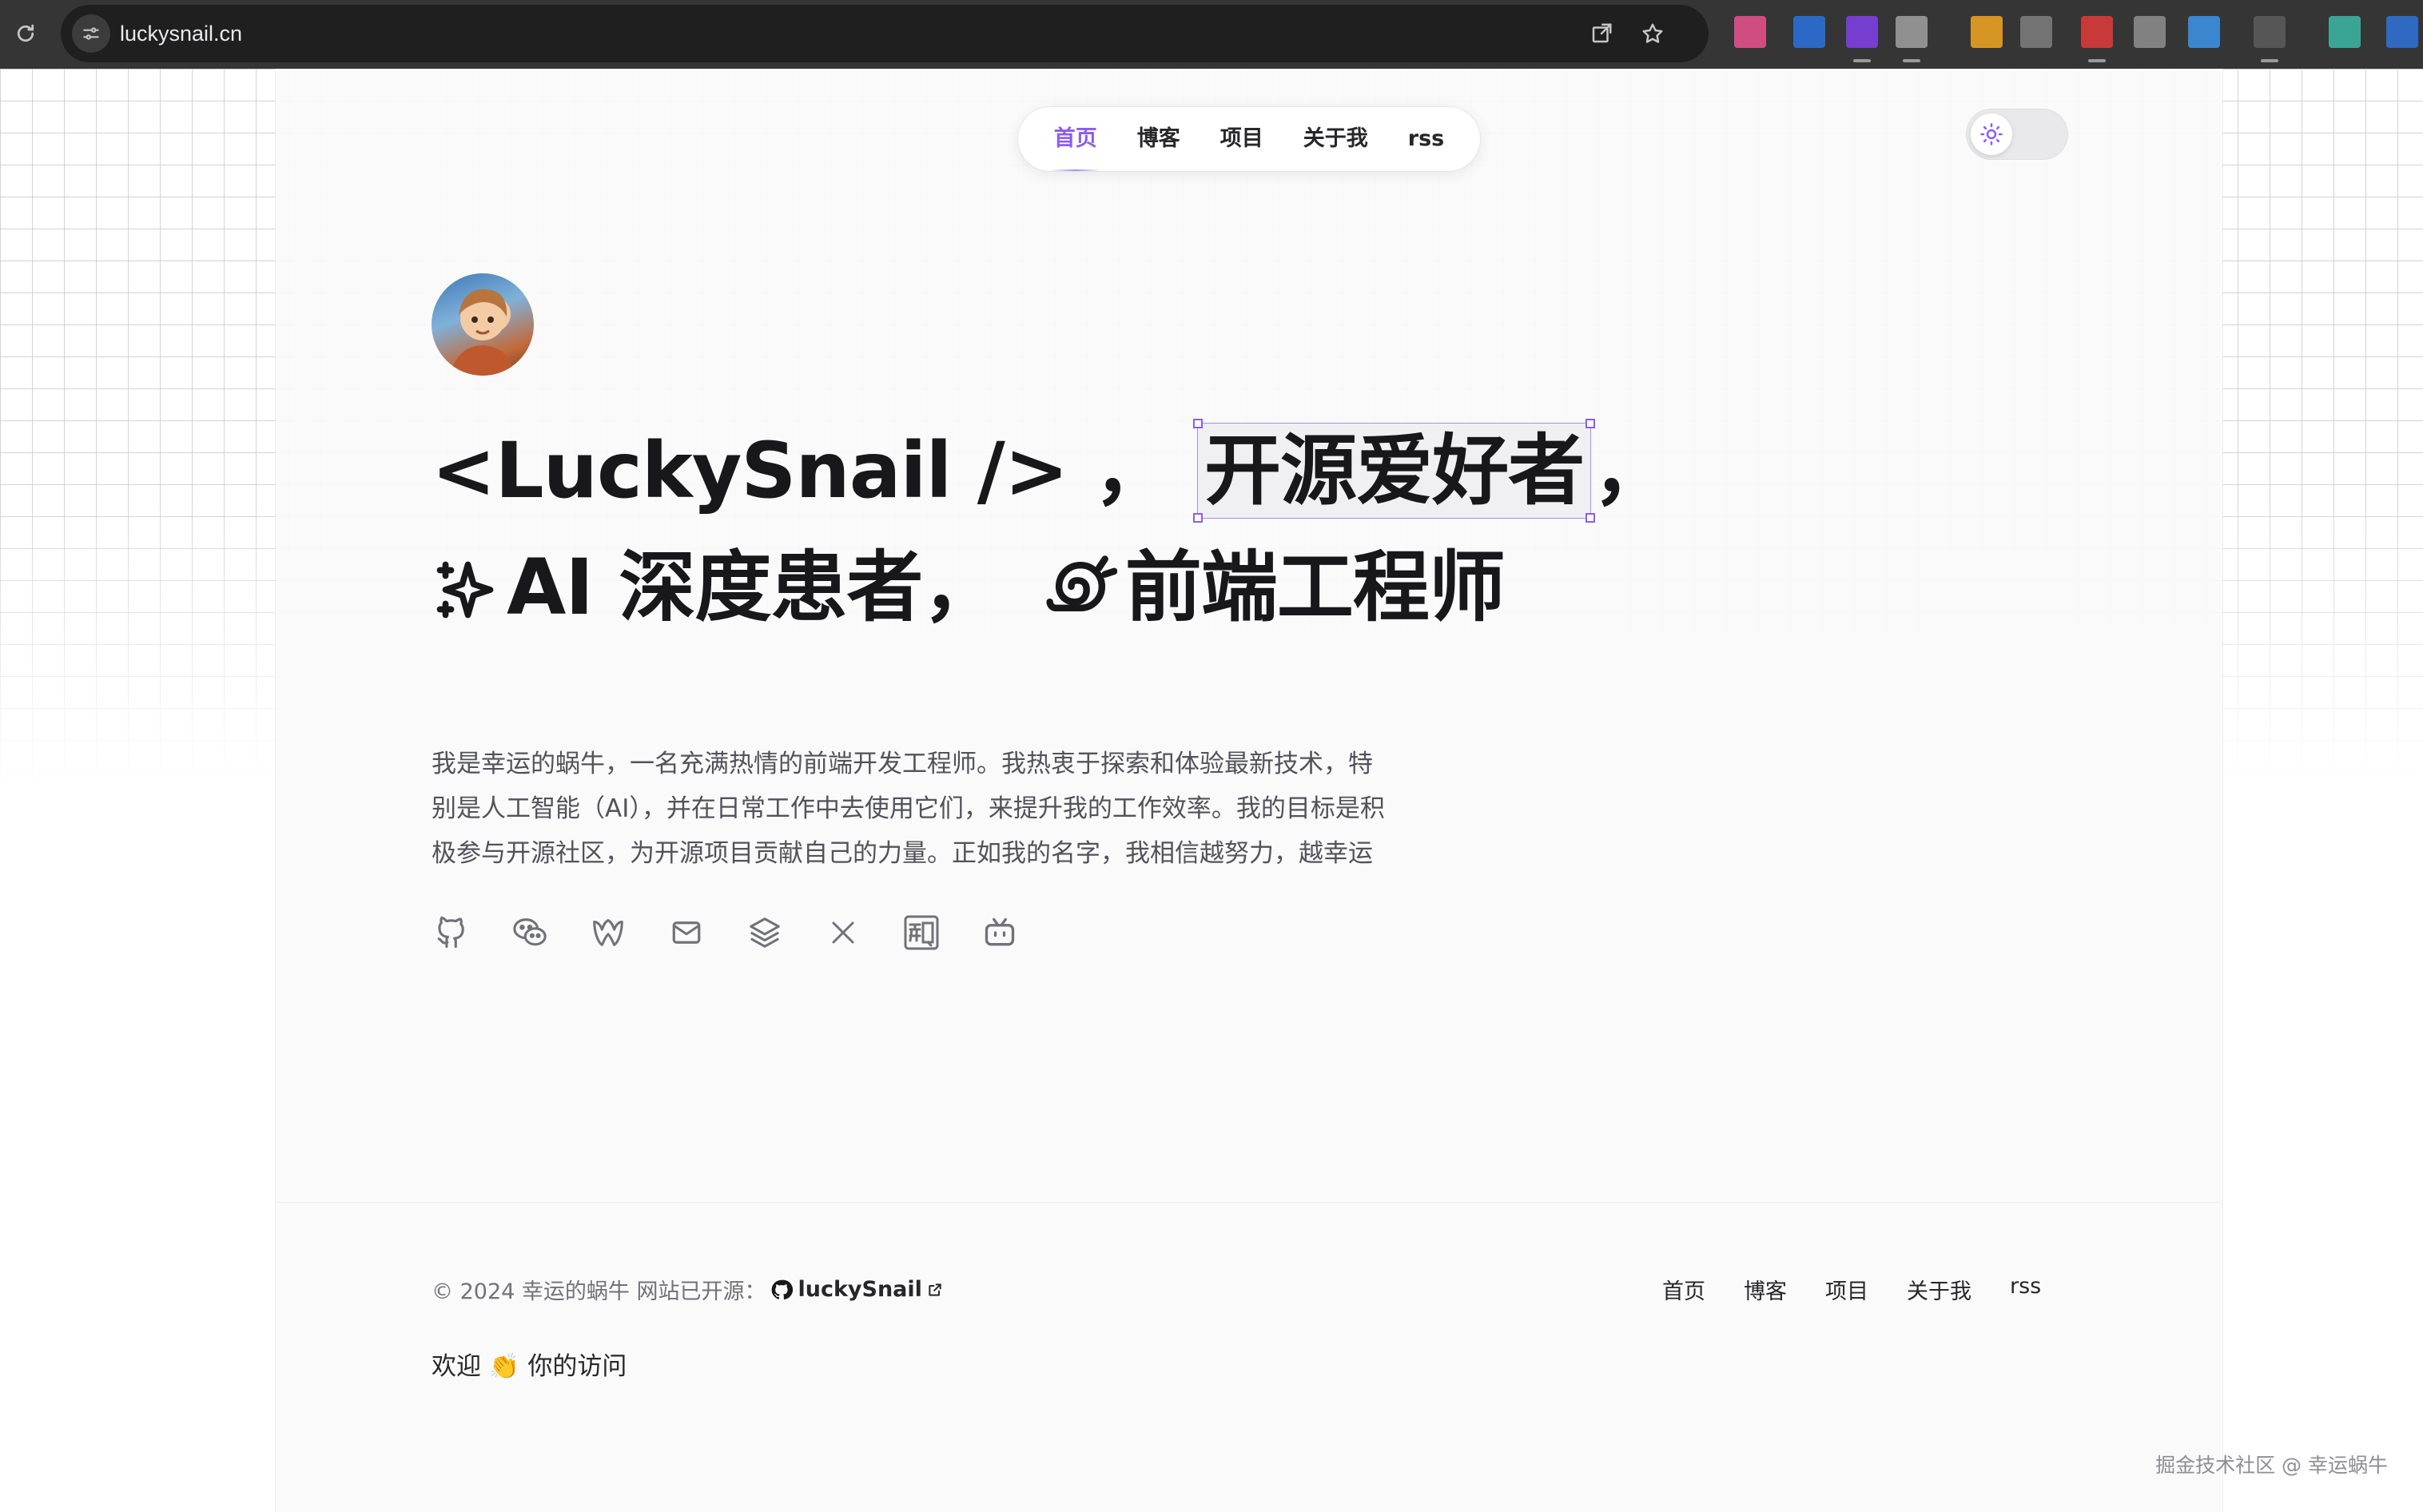 This screenshot has height=1512, width=2423. Describe the element at coordinates (1081, 597) in the screenshot. I see `snail-icon` at that location.